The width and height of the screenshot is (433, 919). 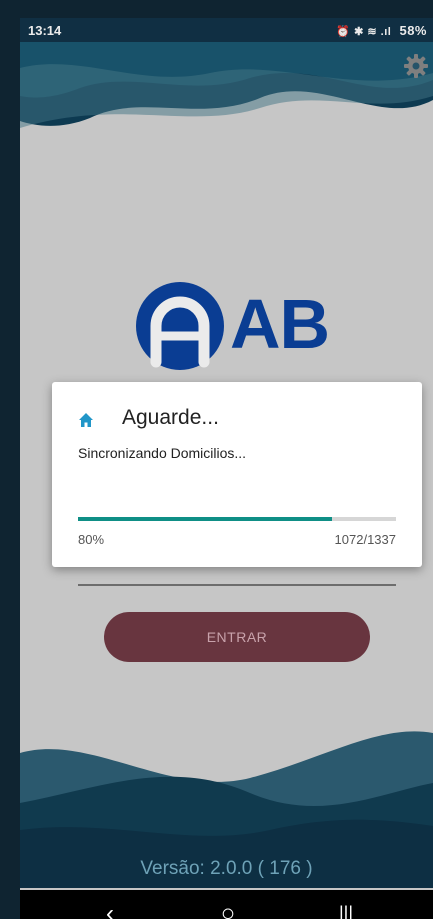 I want to click on progress-bar-fill, so click(x=205, y=519).